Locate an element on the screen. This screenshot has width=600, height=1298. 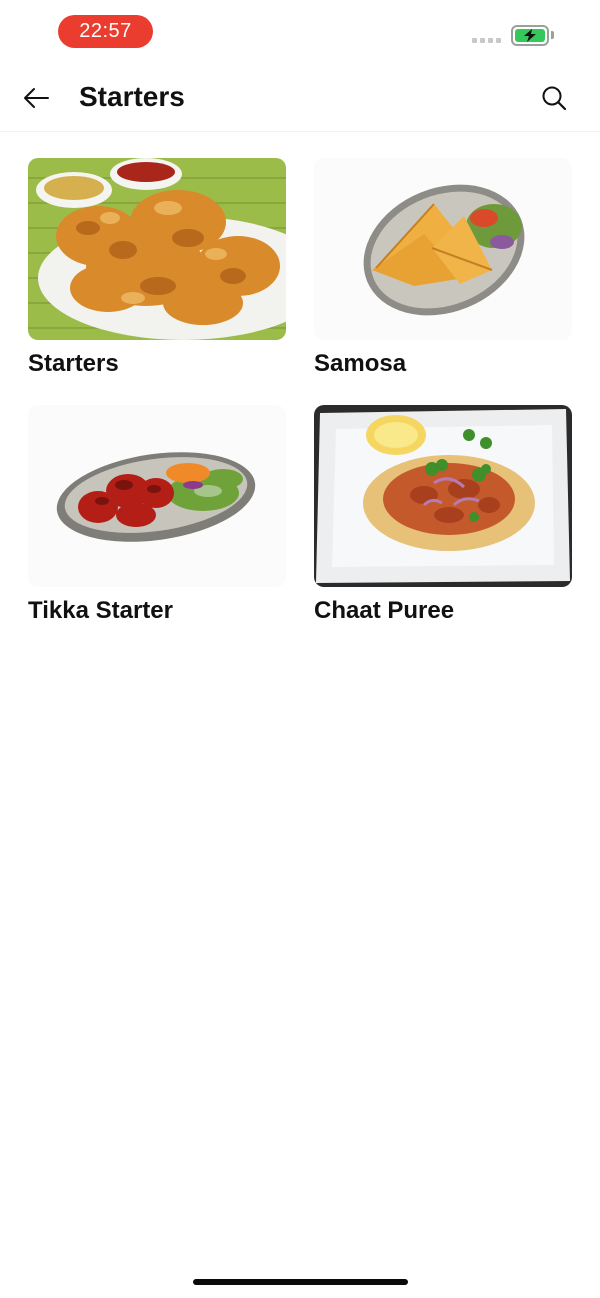
status-time: 22:57 is located at coordinates (105, 31).